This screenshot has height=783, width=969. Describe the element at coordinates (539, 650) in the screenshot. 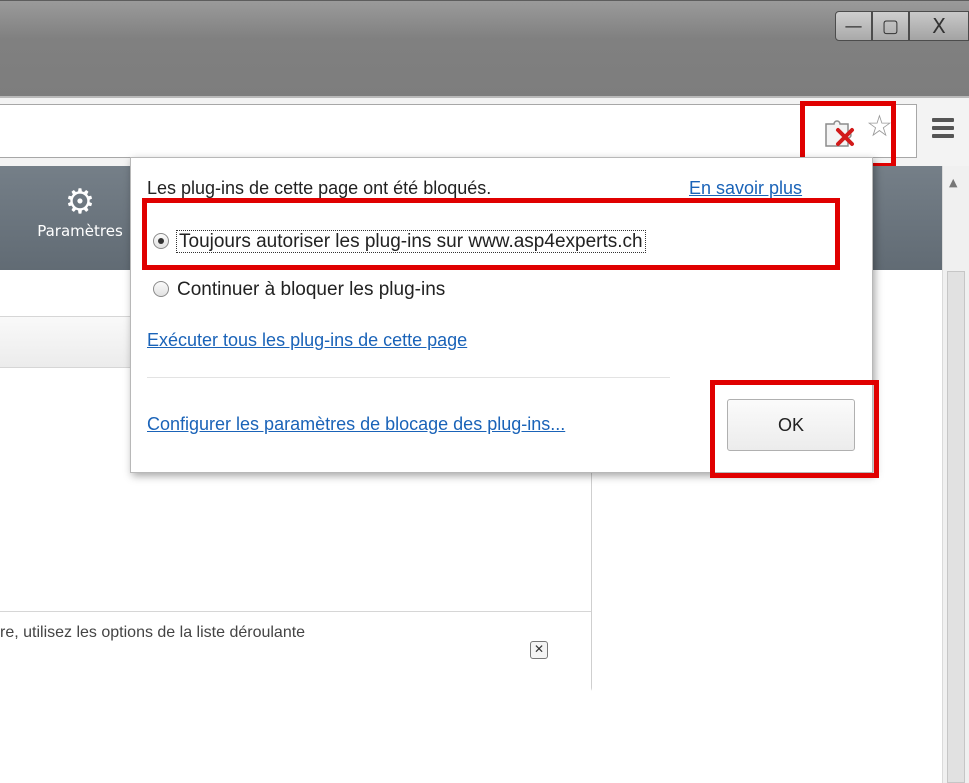

I see `notice-close-icon: ✕` at that location.